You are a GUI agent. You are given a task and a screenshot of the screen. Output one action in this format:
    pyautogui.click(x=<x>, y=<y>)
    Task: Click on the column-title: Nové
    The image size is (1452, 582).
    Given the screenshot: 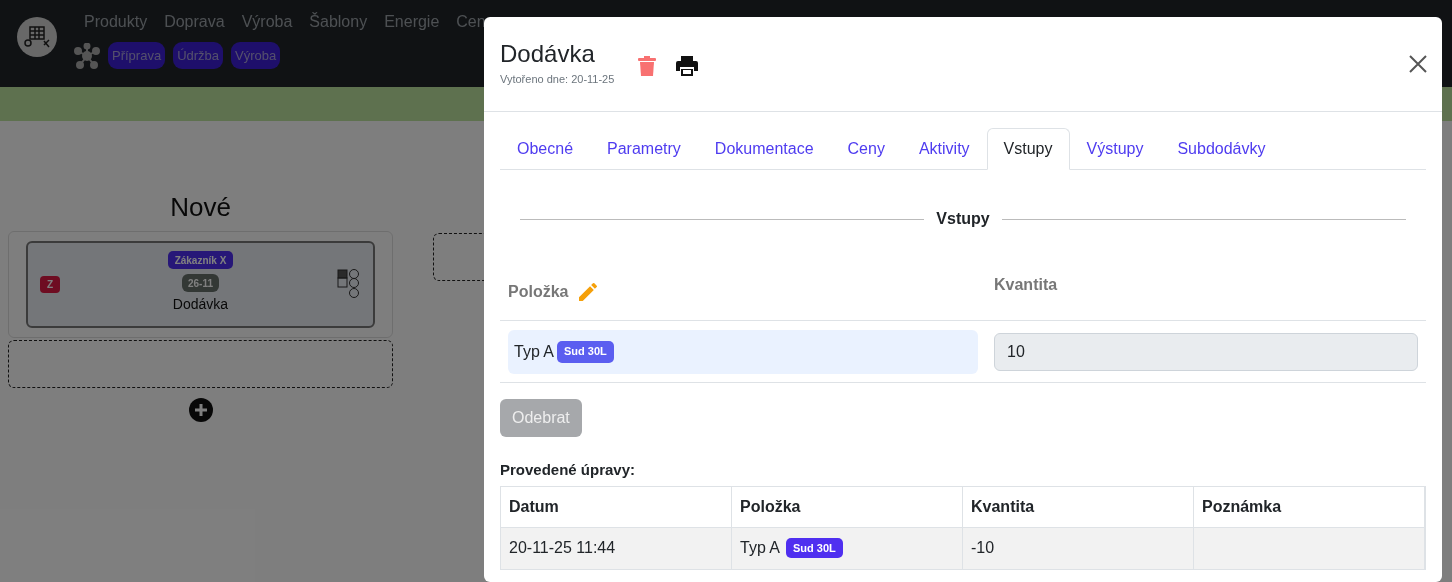 What is the action you would take?
    pyautogui.click(x=200, y=207)
    